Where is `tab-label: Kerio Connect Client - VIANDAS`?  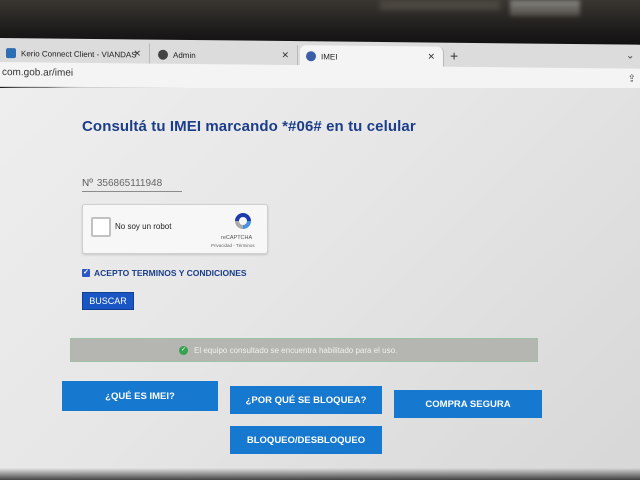
tab-label: Kerio Connect Client - VIANDAS is located at coordinates (79, 53).